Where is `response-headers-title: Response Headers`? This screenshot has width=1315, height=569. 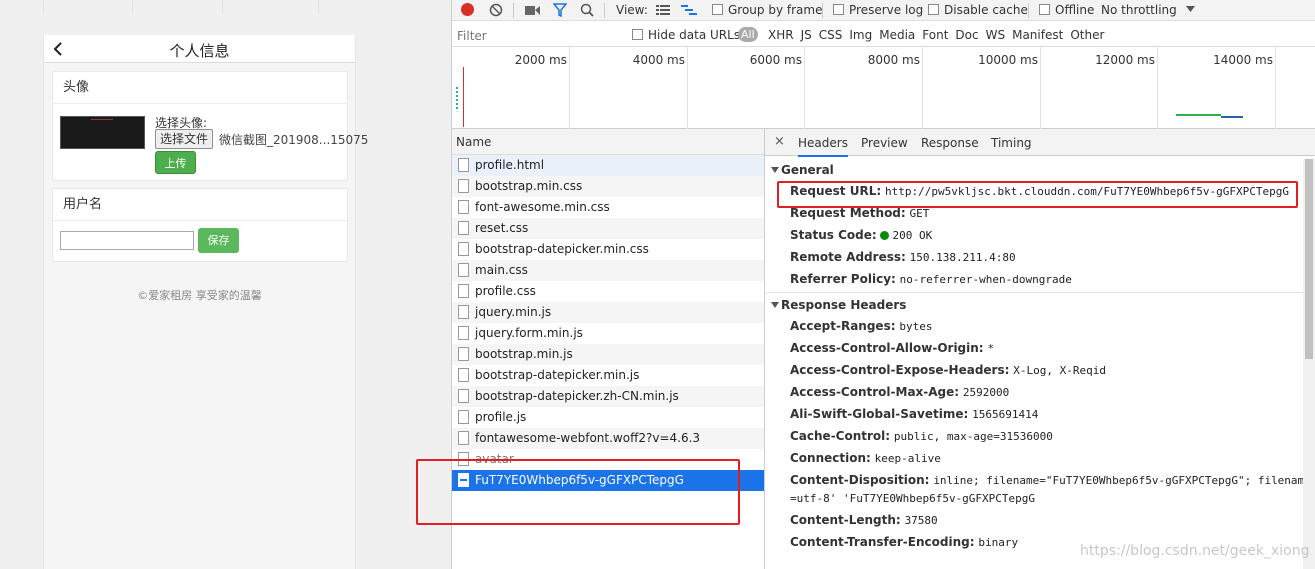
response-headers-title: Response Headers is located at coordinates (844, 305).